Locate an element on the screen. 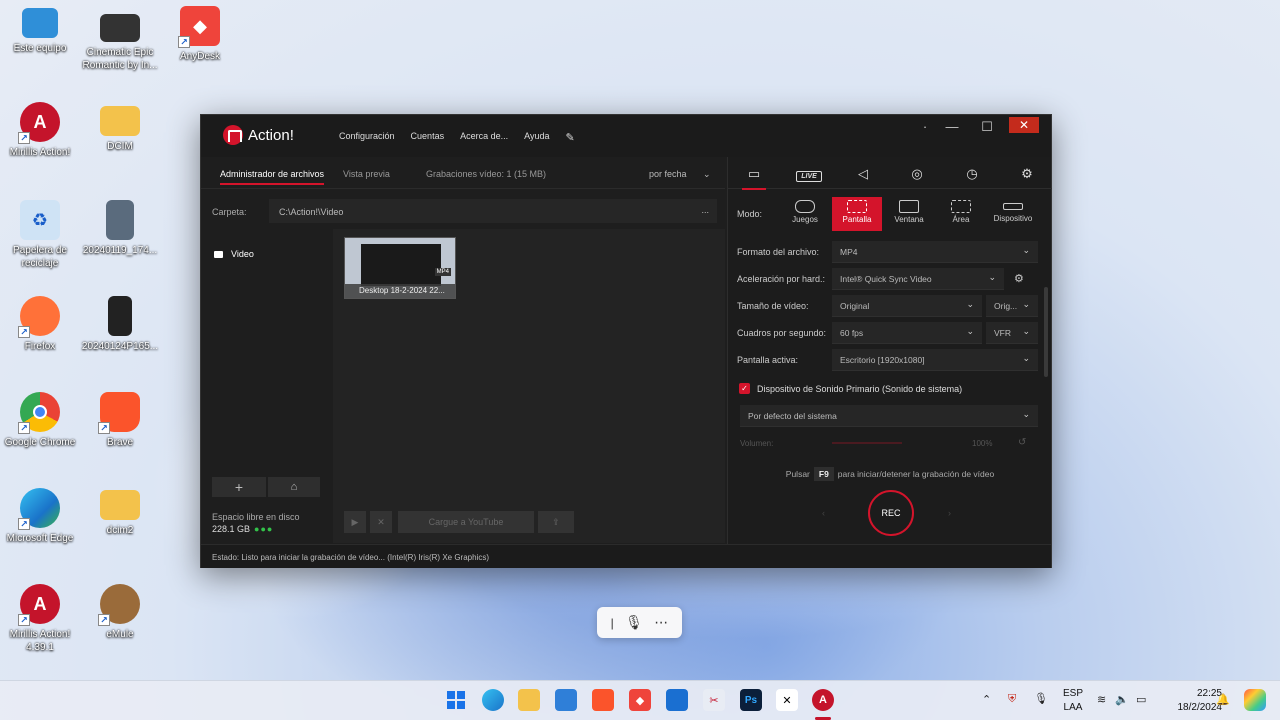 The width and height of the screenshot is (1280, 720). desktop-icon-este-equipo: Este equipo is located at coordinates (40, 31).